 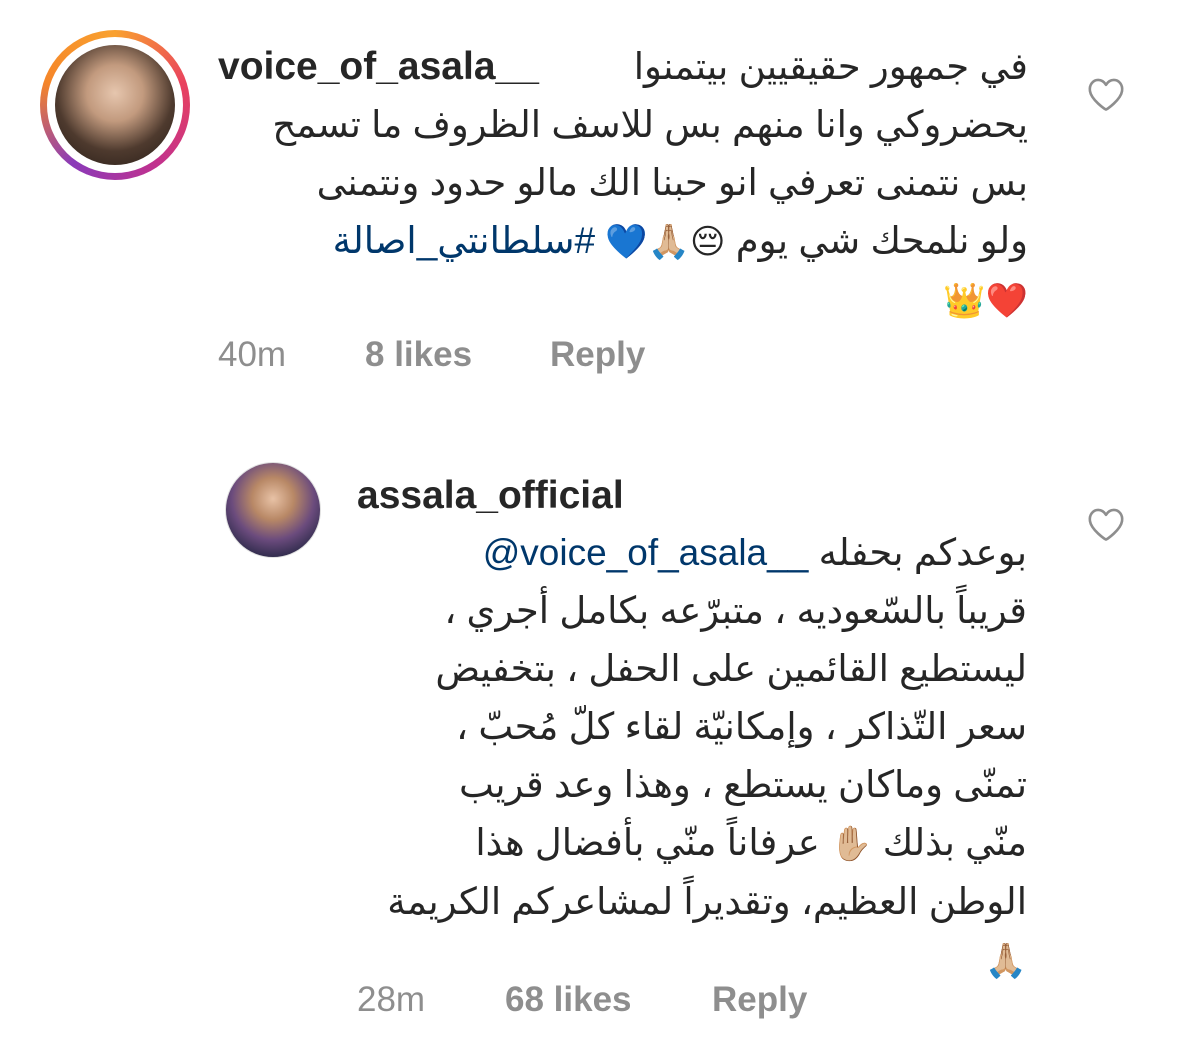 I want to click on comment-text-line: تمنّى وماكان يستطع ، وهذا وعد قريب, so click(x=742, y=784).